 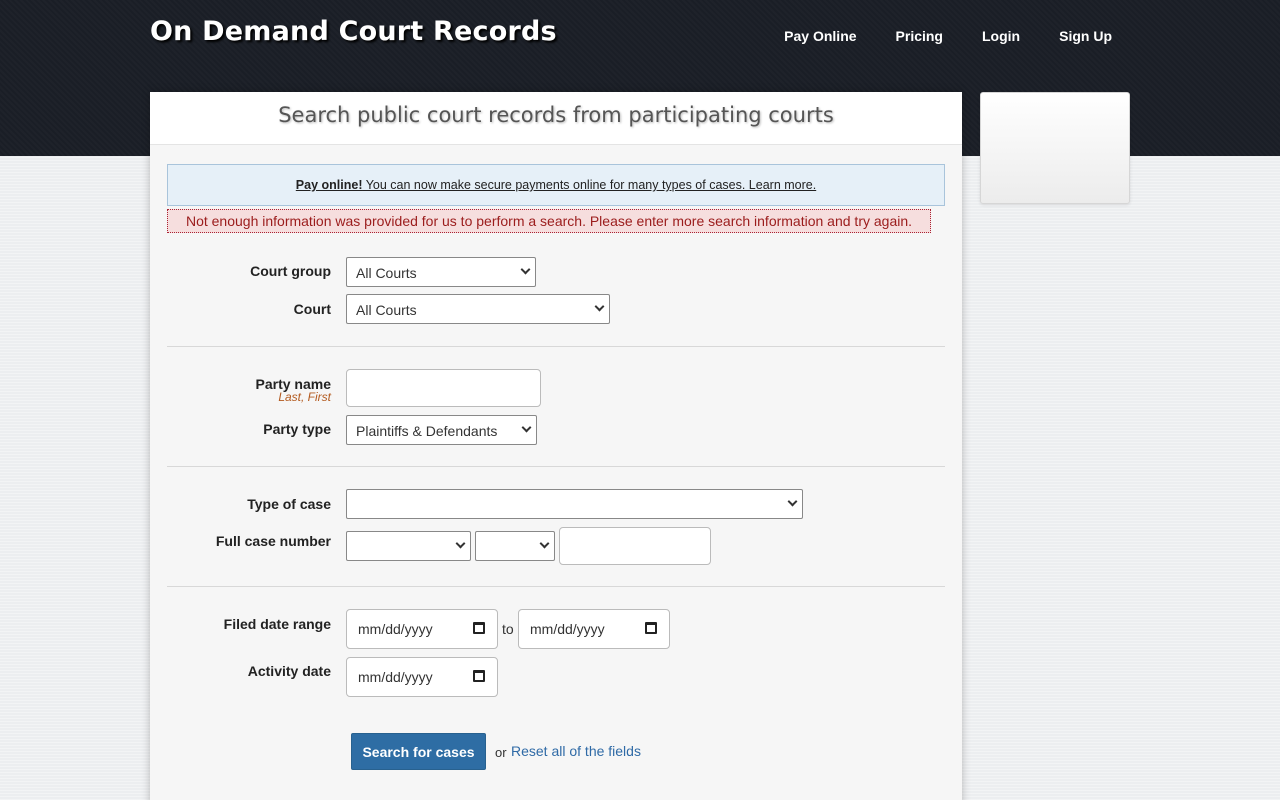 I want to click on filed-date-from-input: mm/dd/yyyy, so click(x=422, y=629).